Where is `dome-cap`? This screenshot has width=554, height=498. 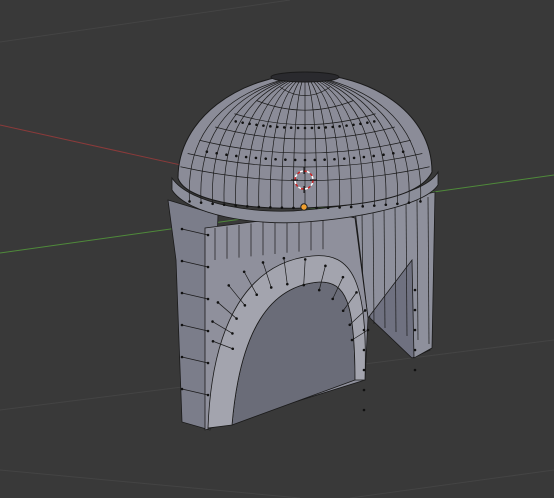 dome-cap is located at coordinates (305, 77).